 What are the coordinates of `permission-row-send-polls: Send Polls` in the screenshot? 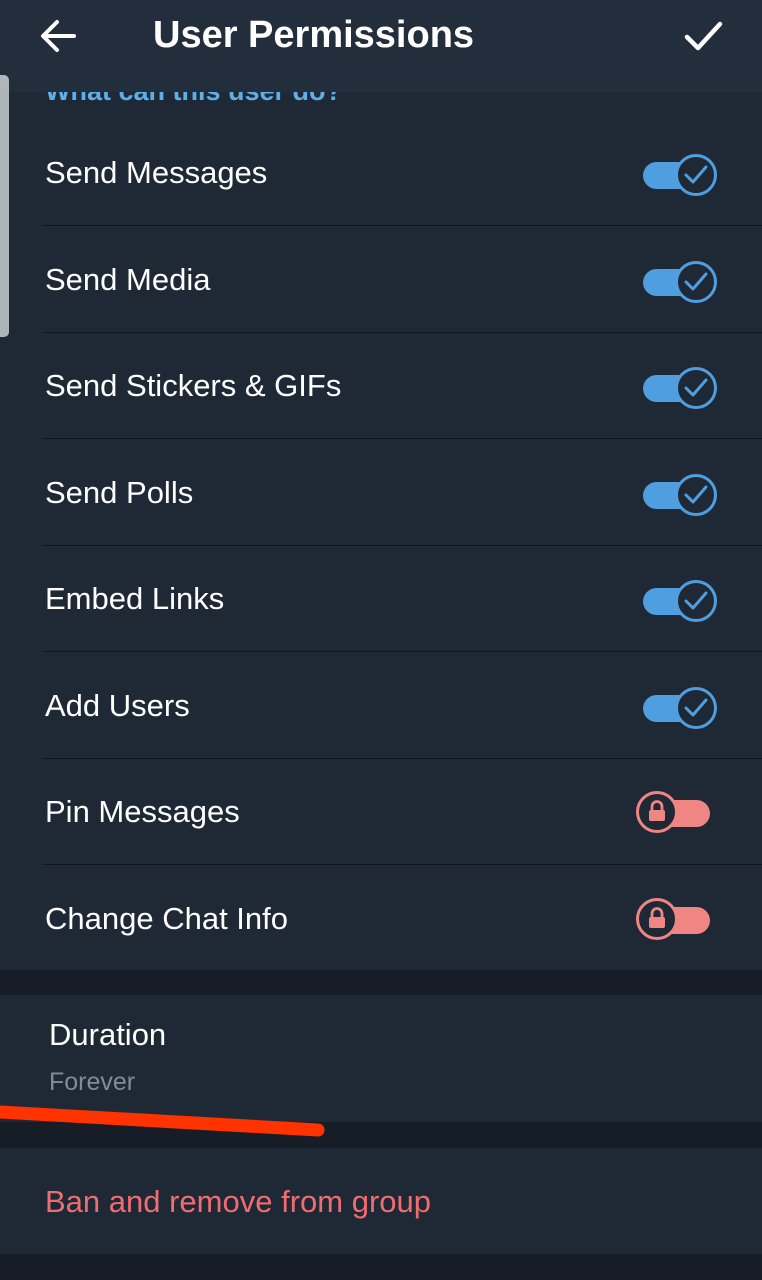 It's located at (381, 492).